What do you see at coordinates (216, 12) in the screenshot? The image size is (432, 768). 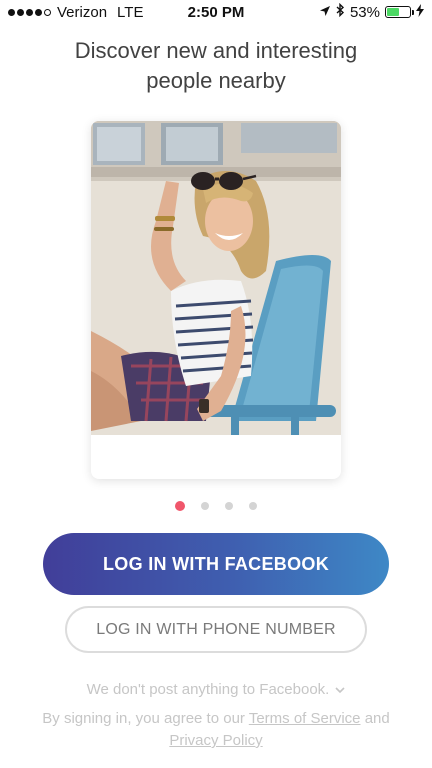 I see `status-bar: Verizon LTE 2:50 PM 53%` at bounding box center [216, 12].